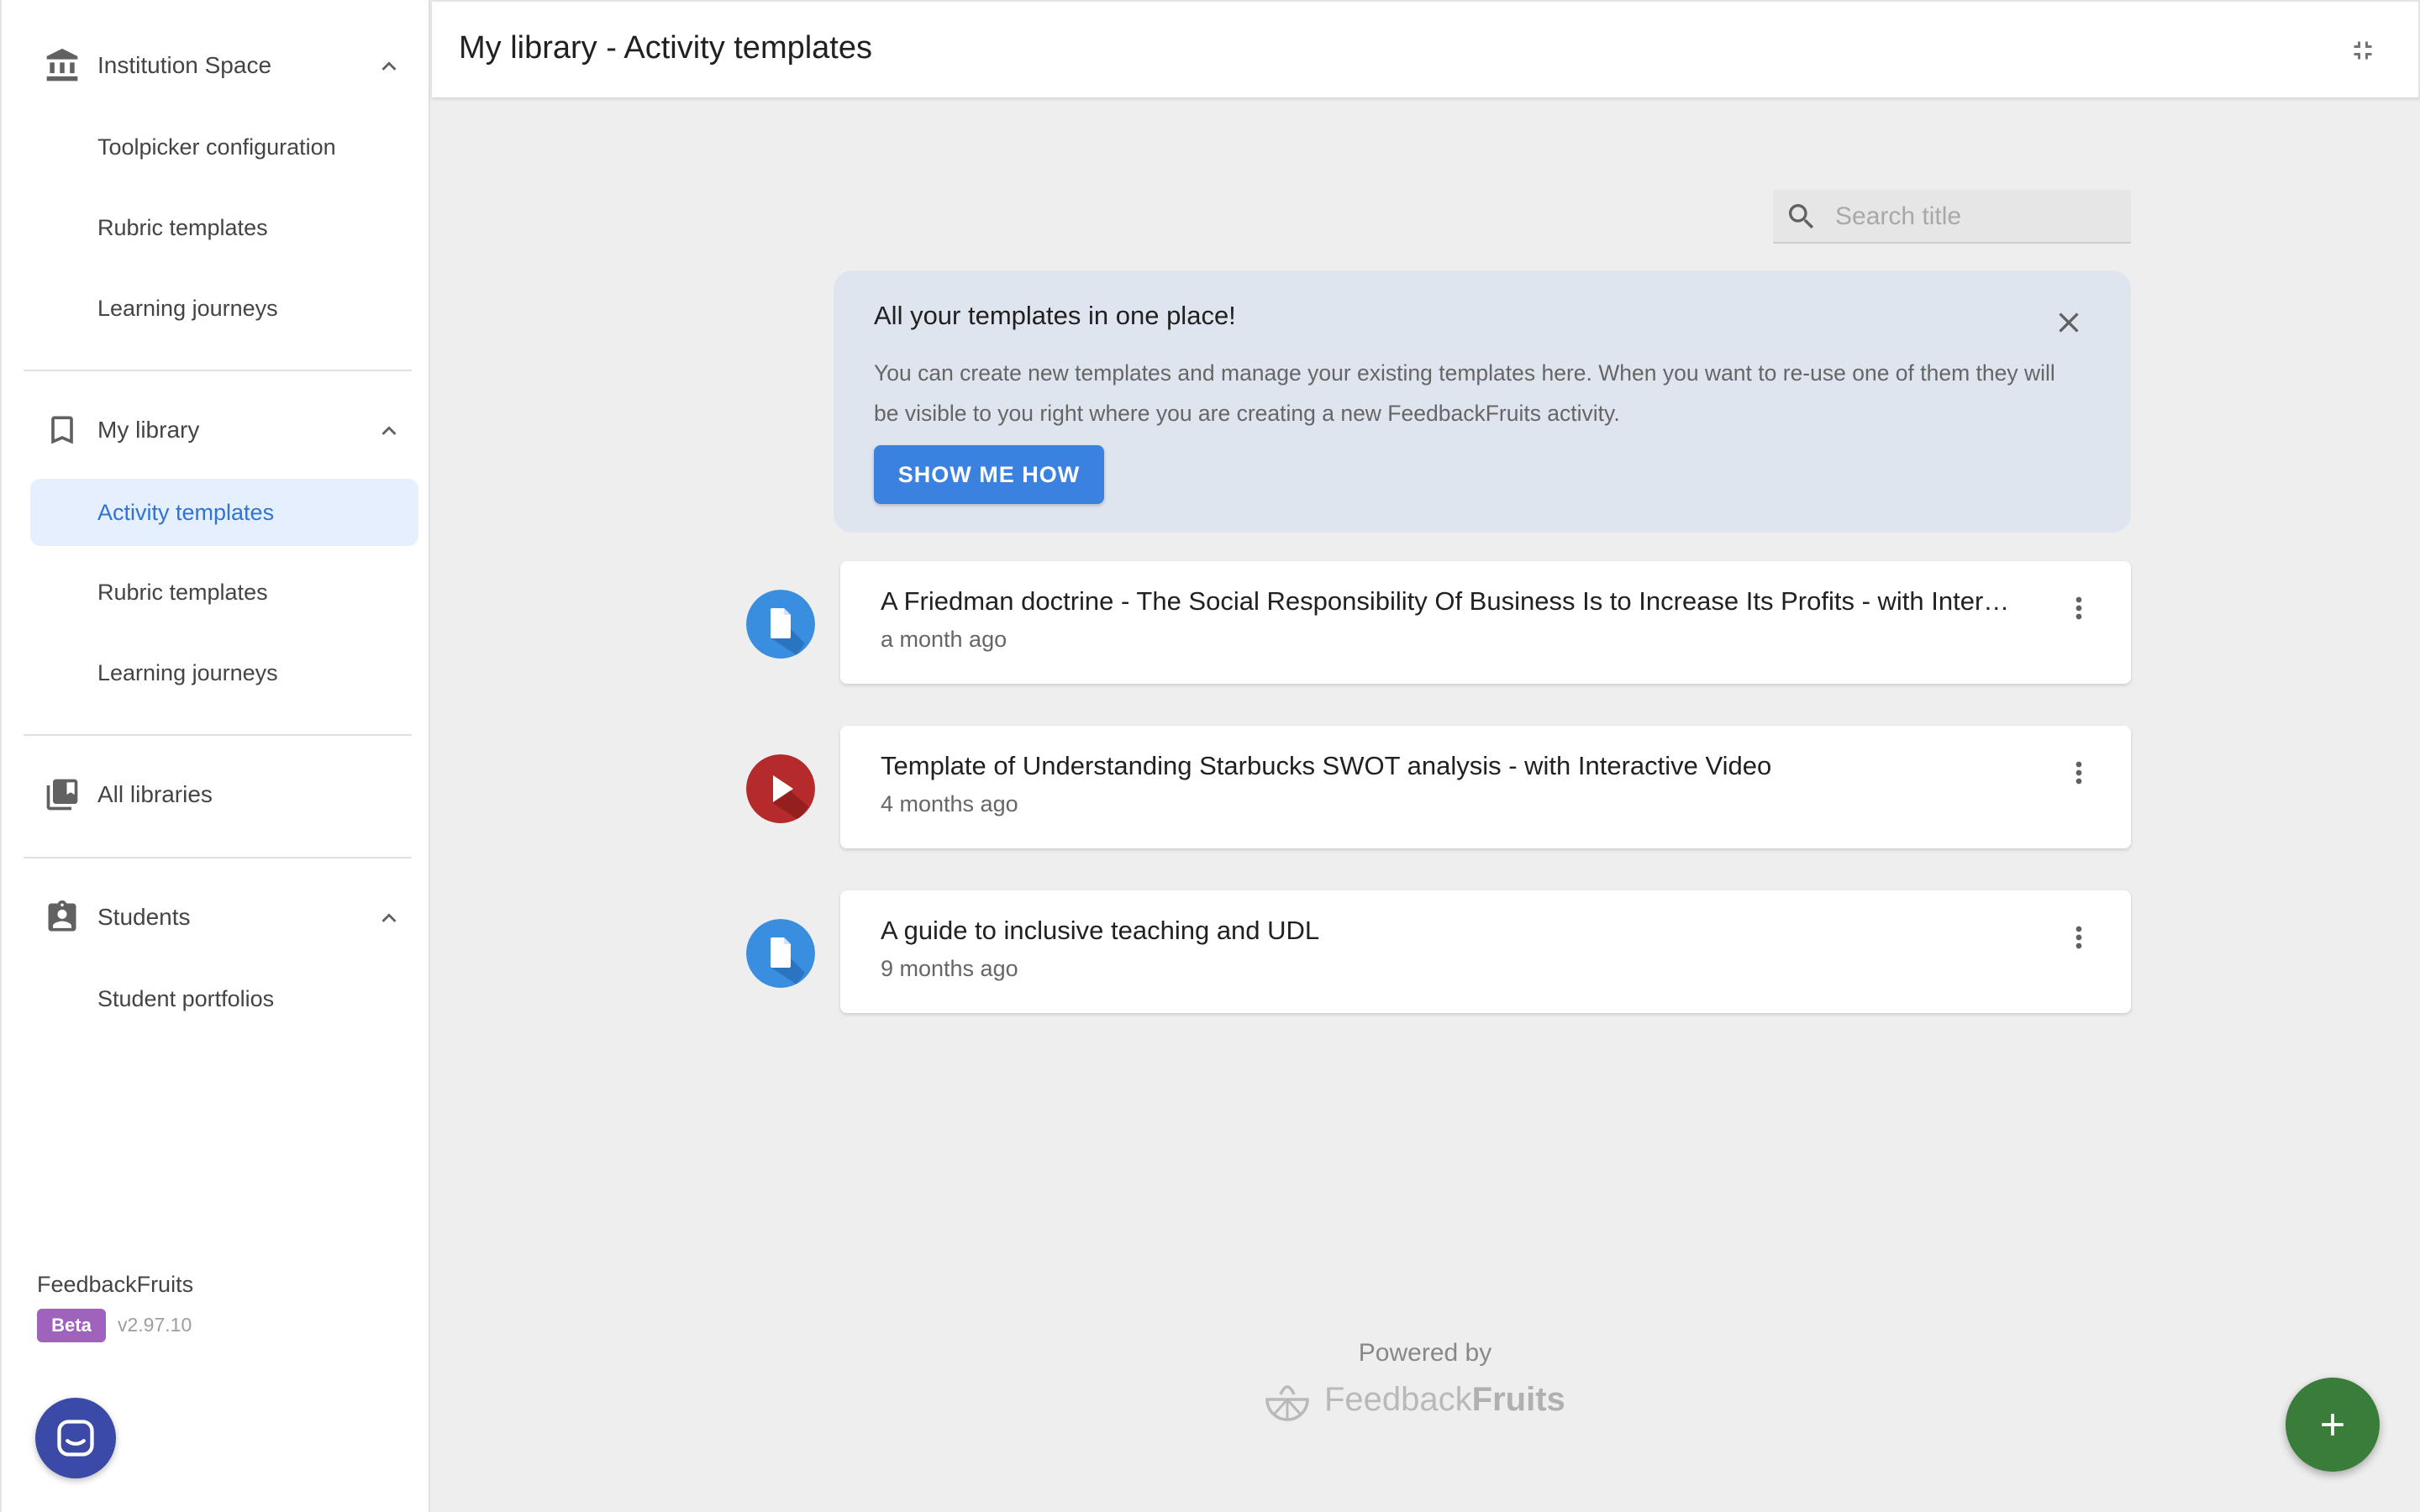  I want to click on sidebar-section-my-library: My library, so click(217, 430).